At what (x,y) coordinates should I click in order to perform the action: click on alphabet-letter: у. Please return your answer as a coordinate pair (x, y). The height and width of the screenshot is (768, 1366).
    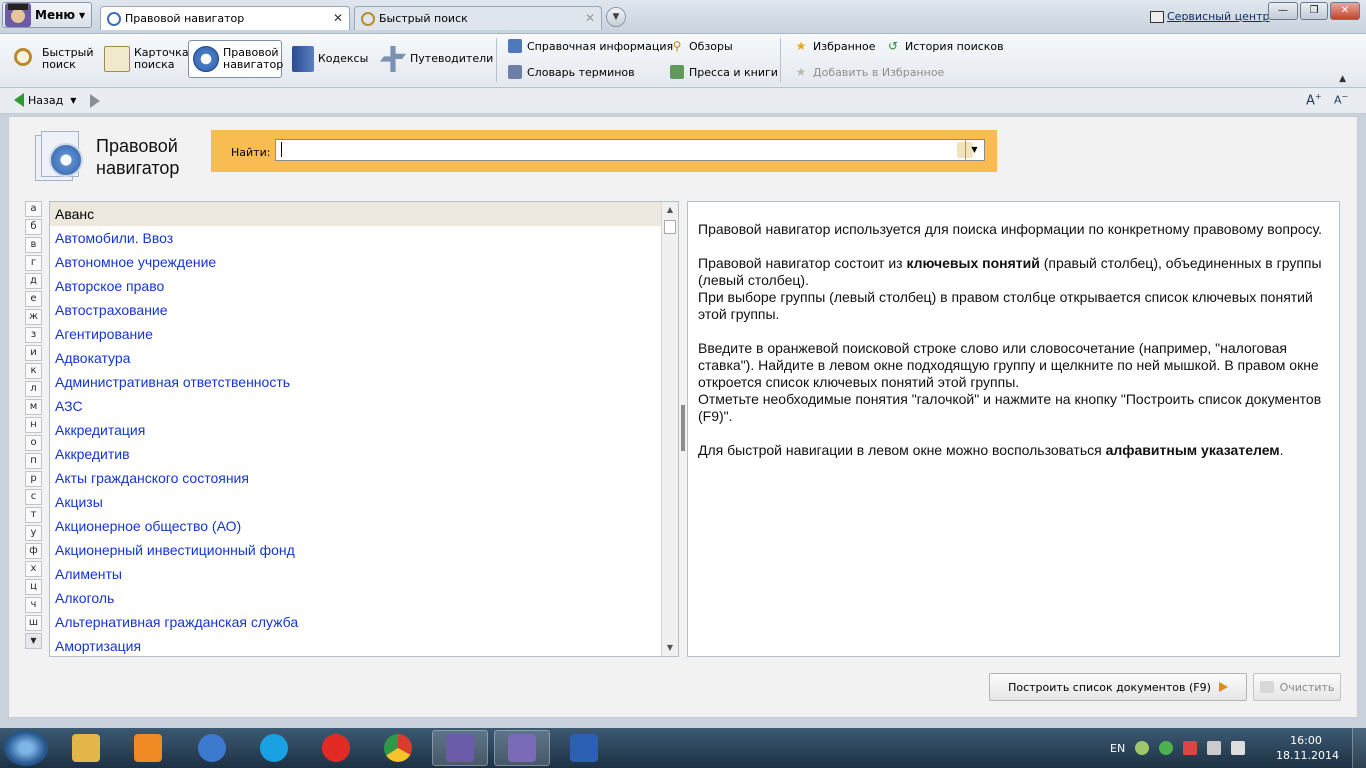
    Looking at the image, I should click on (33, 533).